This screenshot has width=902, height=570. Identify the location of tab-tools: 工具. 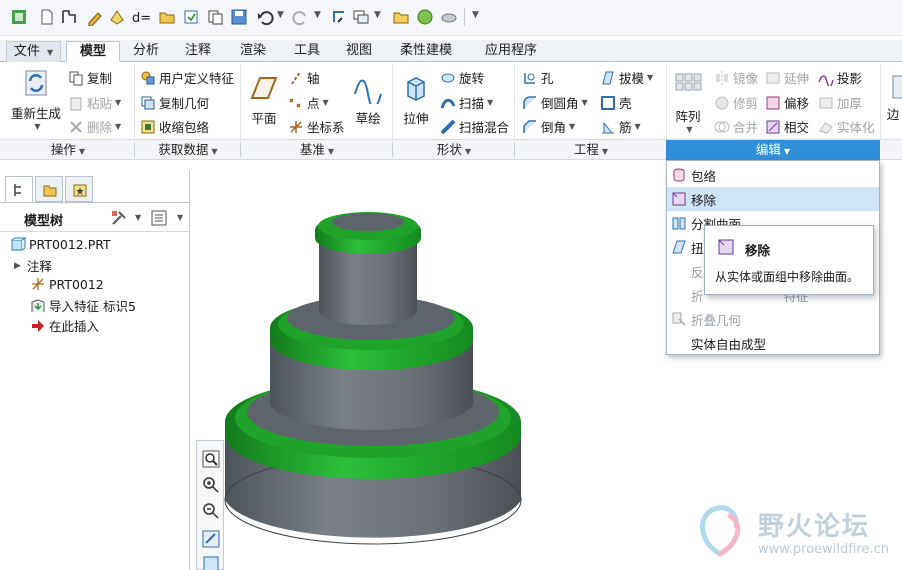
(307, 51).